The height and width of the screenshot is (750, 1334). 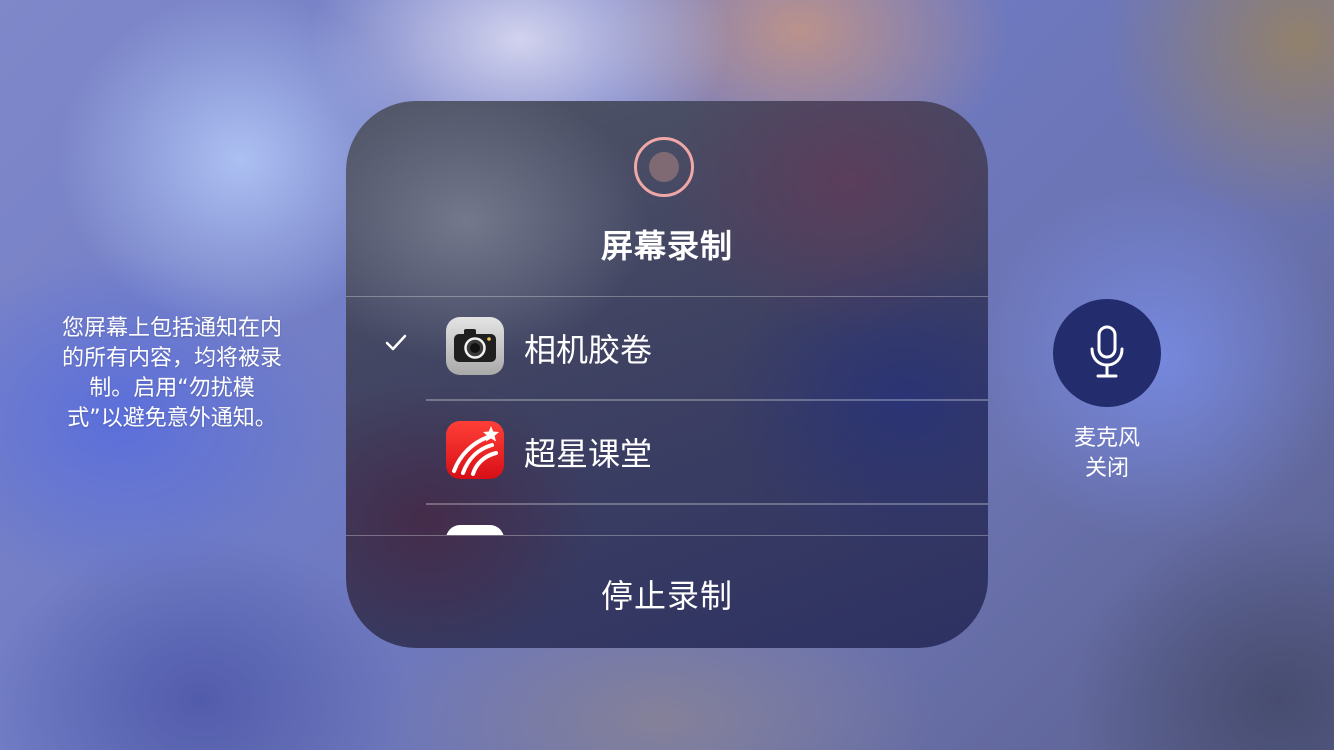 I want to click on divider, so click(x=667, y=535).